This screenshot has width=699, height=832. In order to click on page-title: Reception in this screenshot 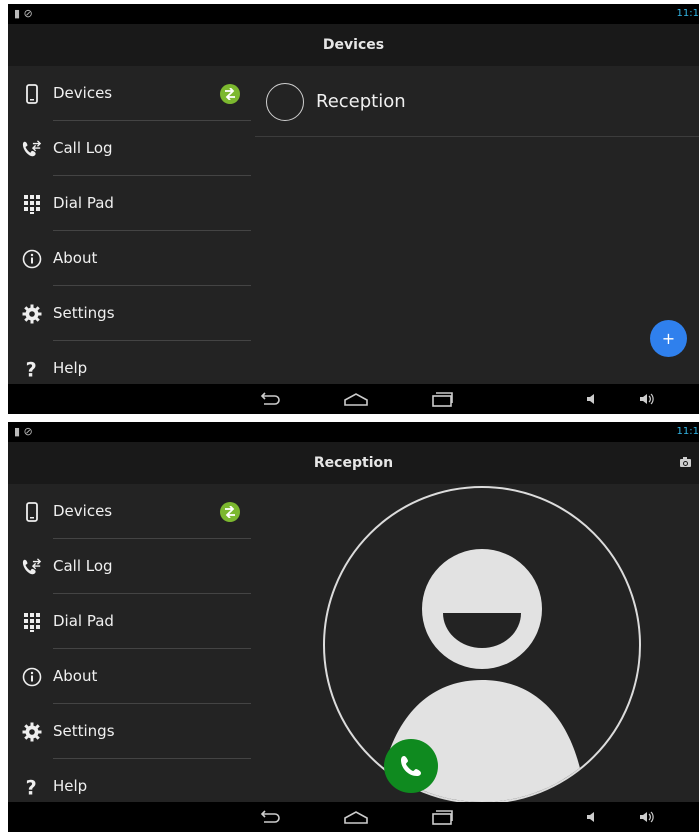, I will do `click(353, 463)`.